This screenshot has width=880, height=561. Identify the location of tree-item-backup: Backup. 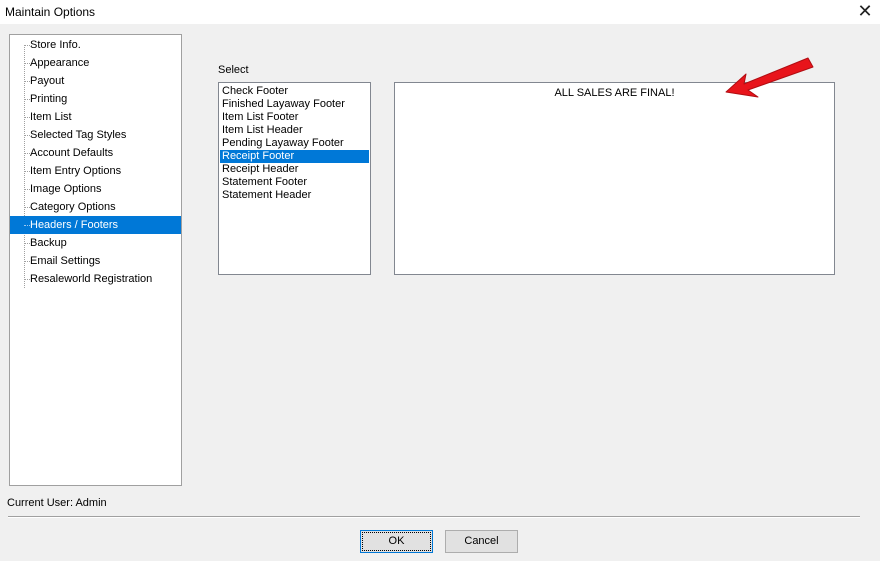
(95, 243).